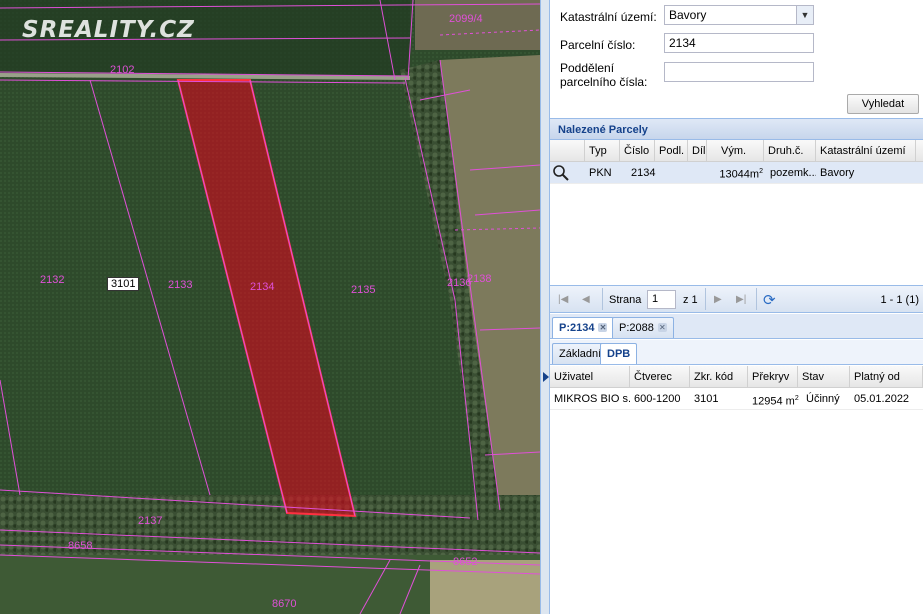 This screenshot has height=614, width=923. What do you see at coordinates (739, 72) in the screenshot?
I see `subdivision-input` at bounding box center [739, 72].